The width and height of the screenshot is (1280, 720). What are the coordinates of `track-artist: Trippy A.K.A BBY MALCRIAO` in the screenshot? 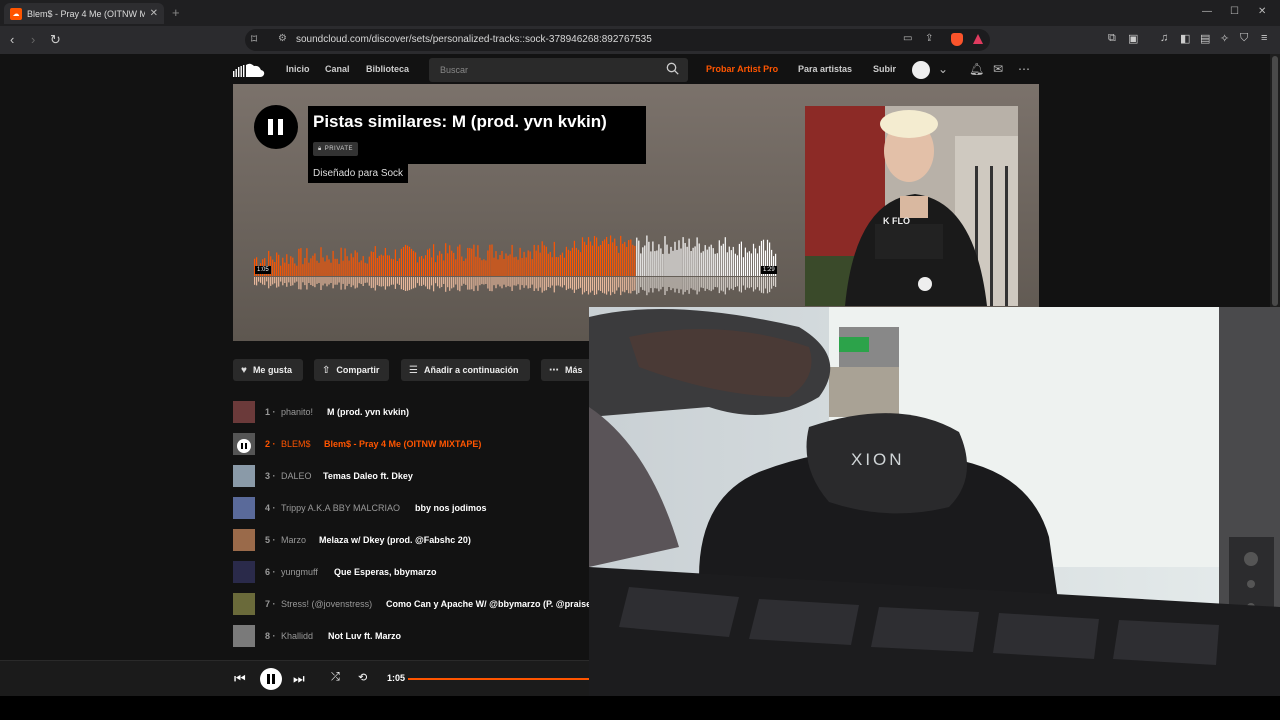 It's located at (340, 508).